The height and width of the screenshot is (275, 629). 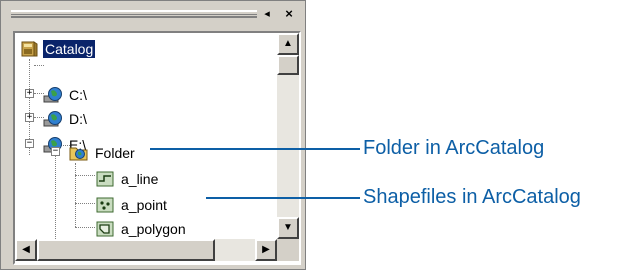 I want to click on scroll-down-button: ▼, so click(x=288, y=228).